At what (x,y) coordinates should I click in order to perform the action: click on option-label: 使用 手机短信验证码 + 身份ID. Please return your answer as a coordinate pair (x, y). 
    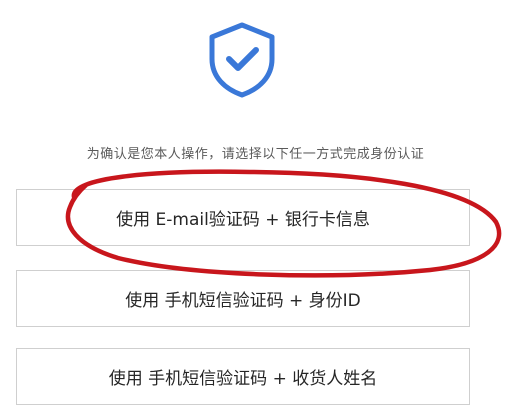
    Looking at the image, I should click on (243, 301).